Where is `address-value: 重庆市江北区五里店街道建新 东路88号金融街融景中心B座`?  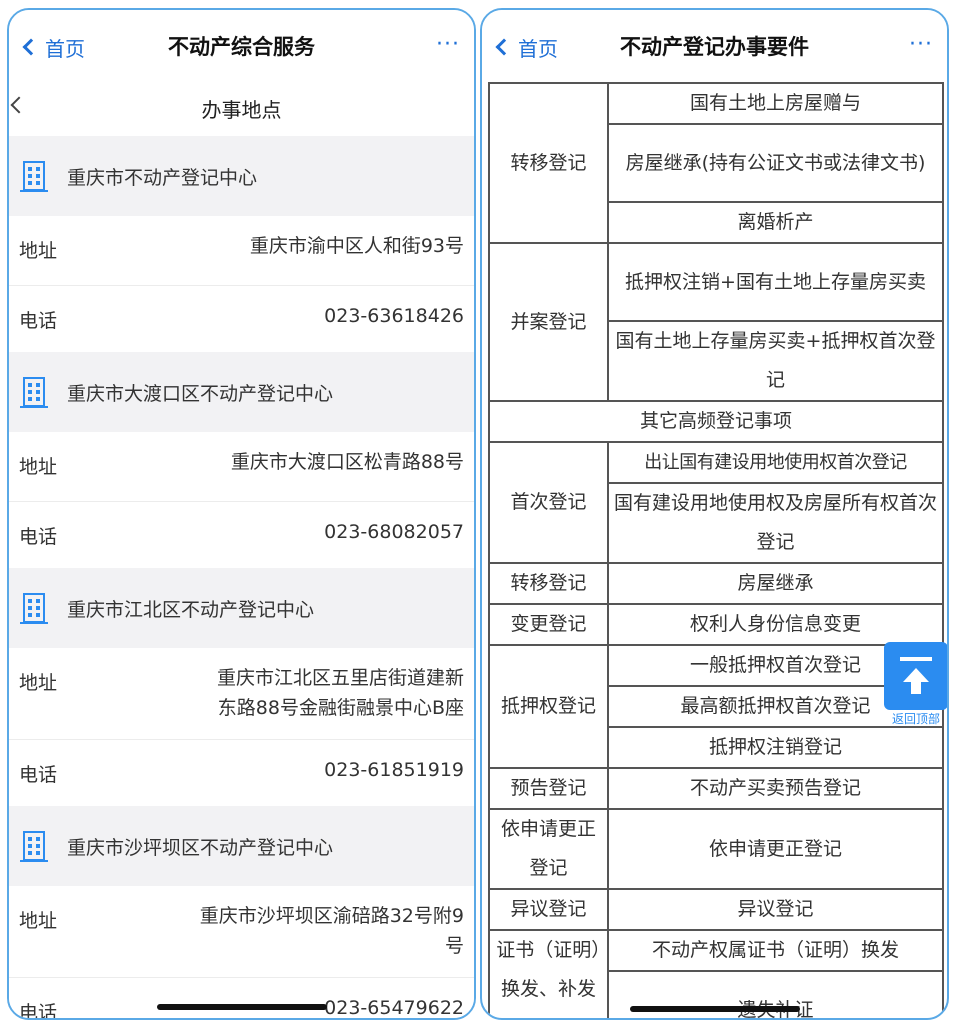 address-value: 重庆市江北区五里店街道建新 东路88号金融街融景中心B座 is located at coordinates (340, 683).